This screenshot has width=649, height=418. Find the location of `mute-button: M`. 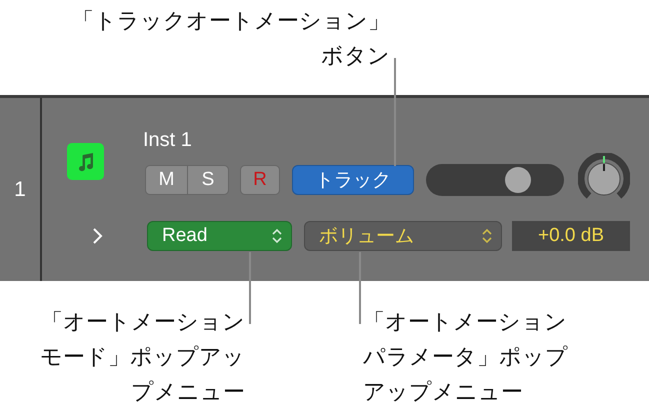

mute-button: M is located at coordinates (166, 180).